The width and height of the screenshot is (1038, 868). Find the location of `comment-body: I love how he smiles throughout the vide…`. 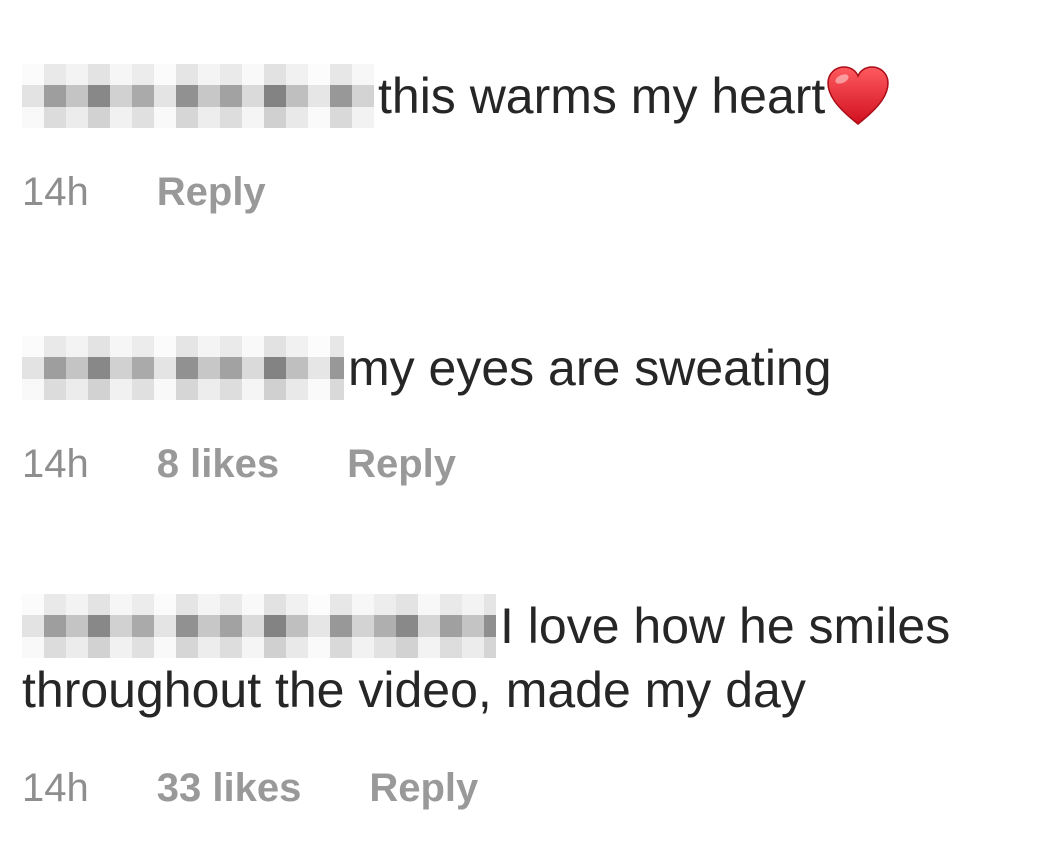

comment-body: I love how he smiles throughout the vide… is located at coordinates (522, 658).